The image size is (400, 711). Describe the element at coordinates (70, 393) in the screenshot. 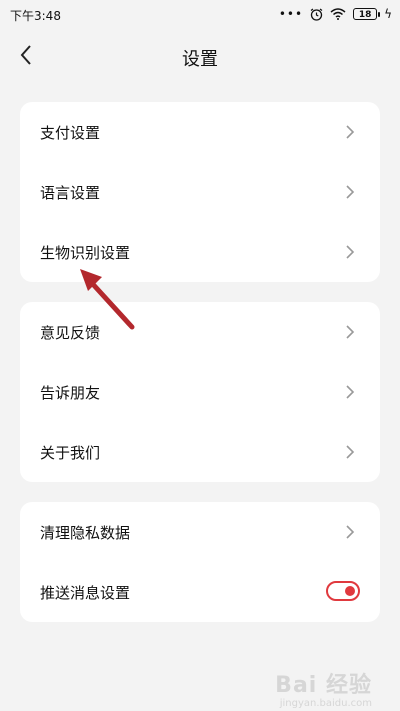

I see `item-label: 告诉朋友` at that location.